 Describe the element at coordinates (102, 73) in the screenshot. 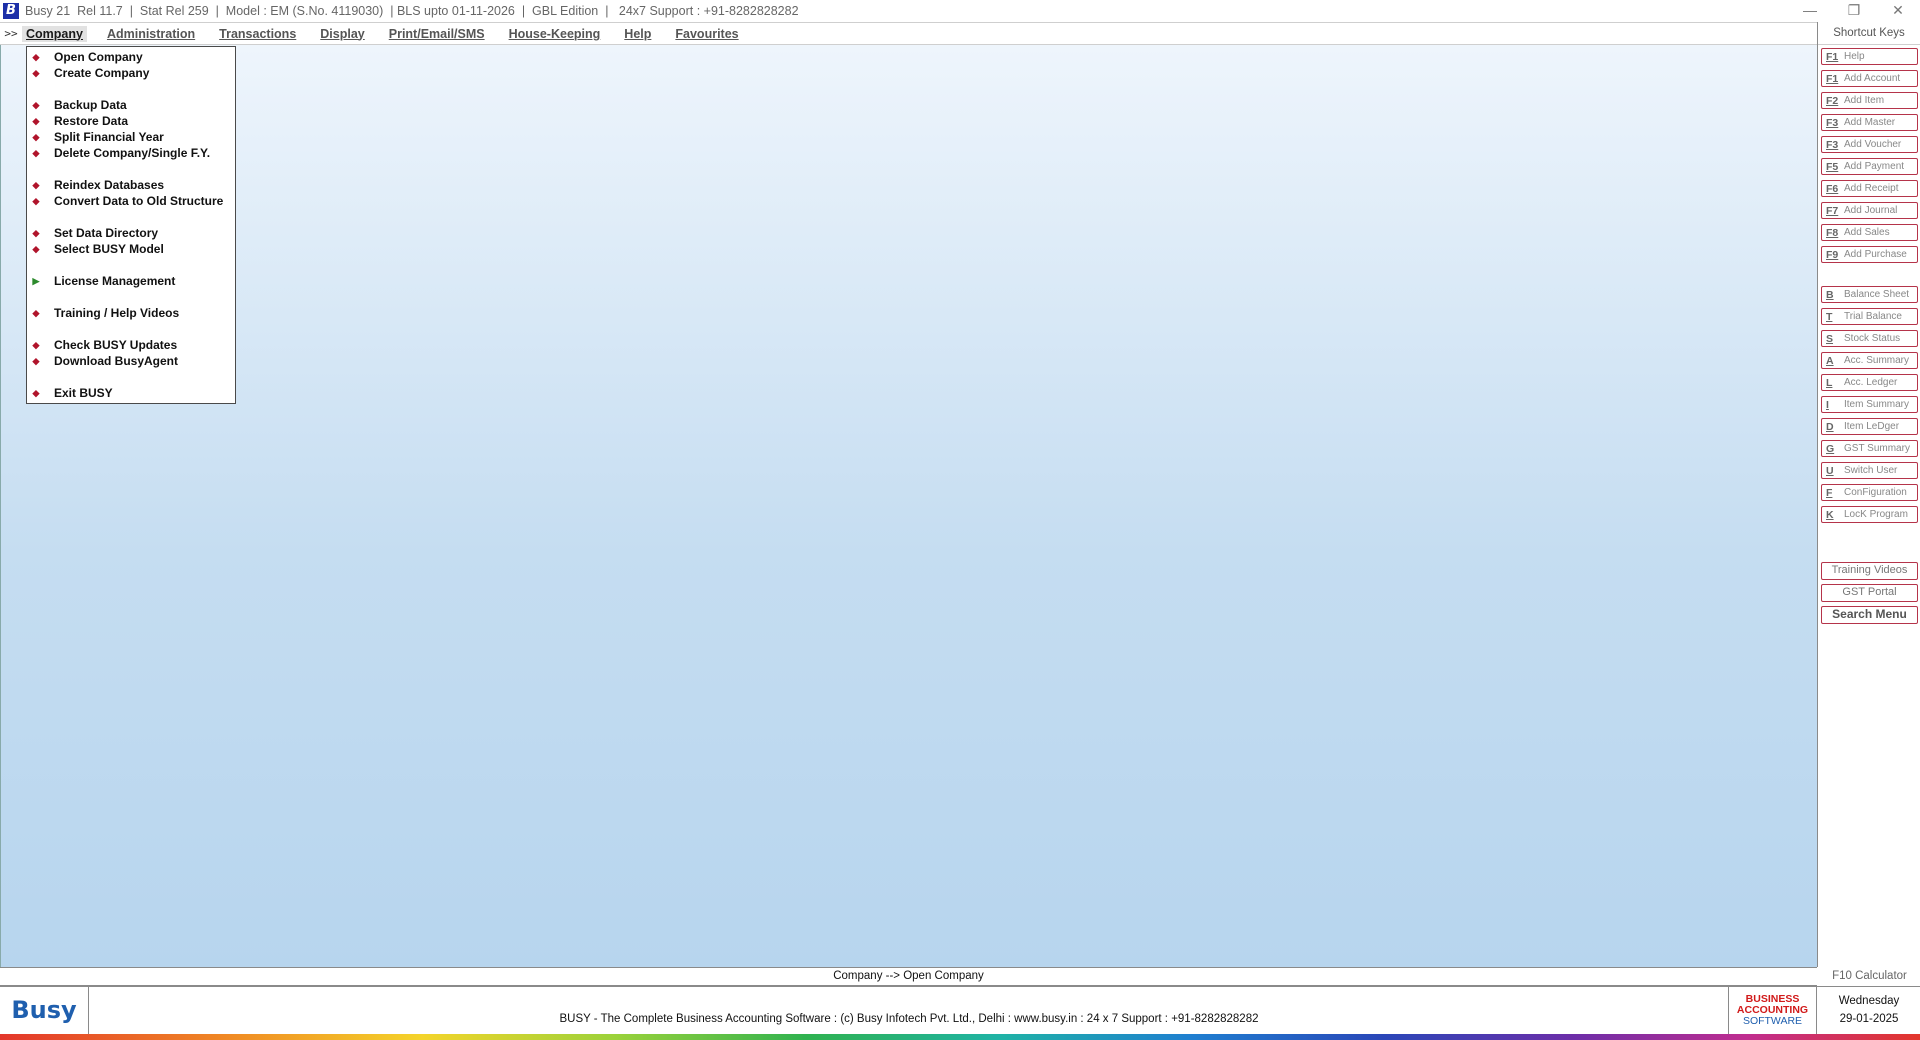

I see `menu-item-label: Create Company` at that location.